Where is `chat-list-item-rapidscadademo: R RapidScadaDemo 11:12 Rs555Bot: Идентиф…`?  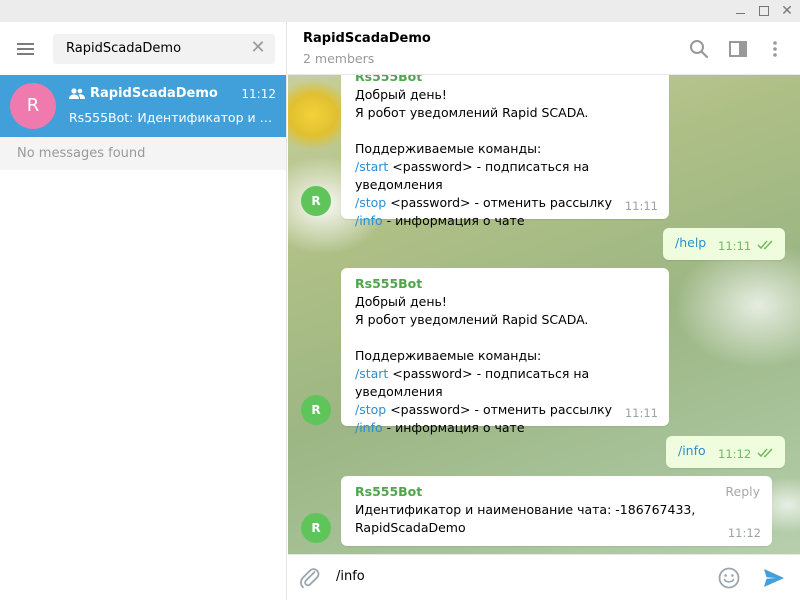 chat-list-item-rapidscadademo: R RapidScadaDemo 11:12 Rs555Bot: Идентиф… is located at coordinates (143, 106).